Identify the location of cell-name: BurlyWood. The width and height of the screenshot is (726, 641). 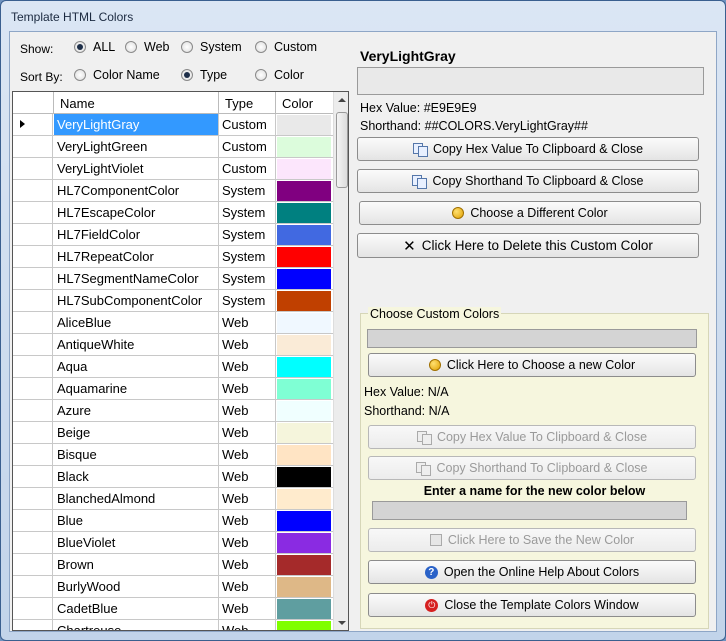
(136, 586).